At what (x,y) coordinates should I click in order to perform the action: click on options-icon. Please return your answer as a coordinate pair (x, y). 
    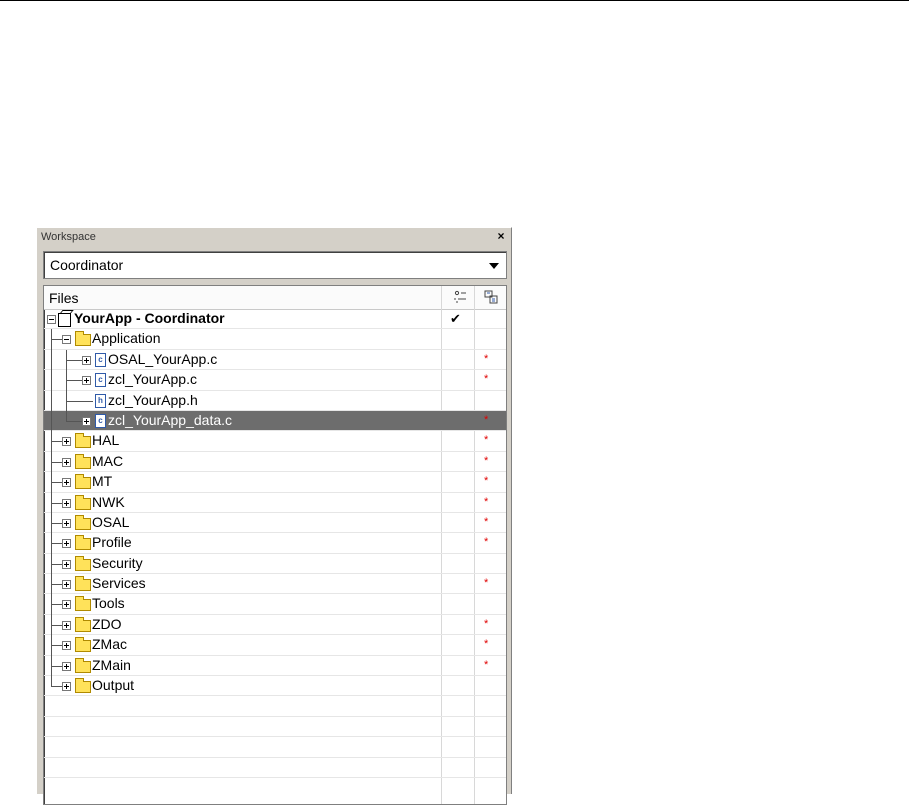
    Looking at the image, I should click on (460, 297).